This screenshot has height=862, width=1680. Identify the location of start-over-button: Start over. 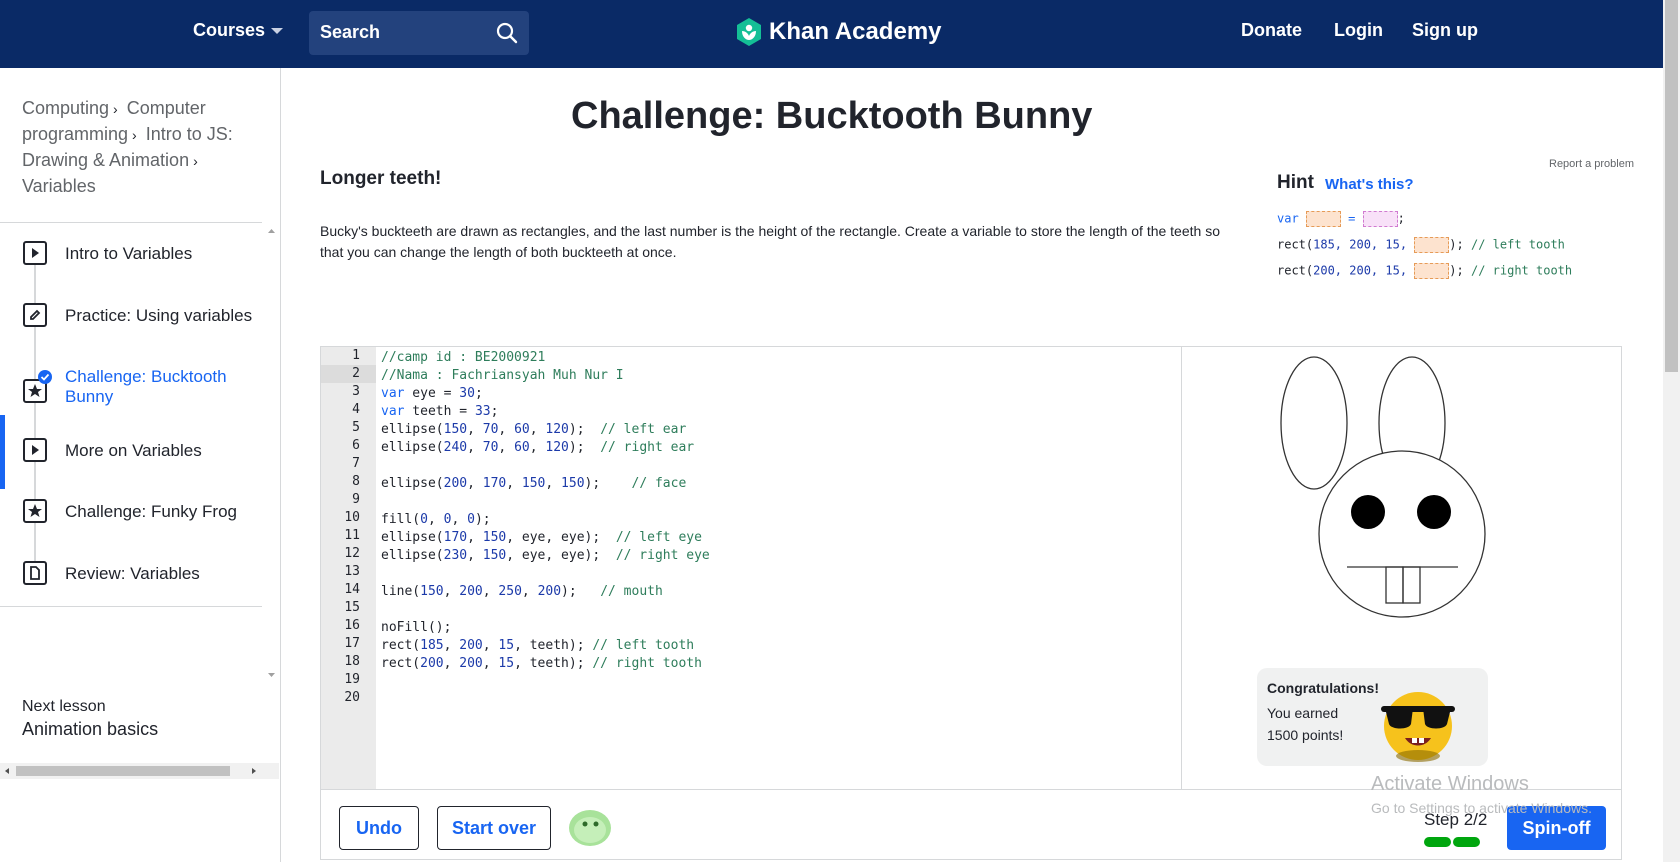
(494, 828).